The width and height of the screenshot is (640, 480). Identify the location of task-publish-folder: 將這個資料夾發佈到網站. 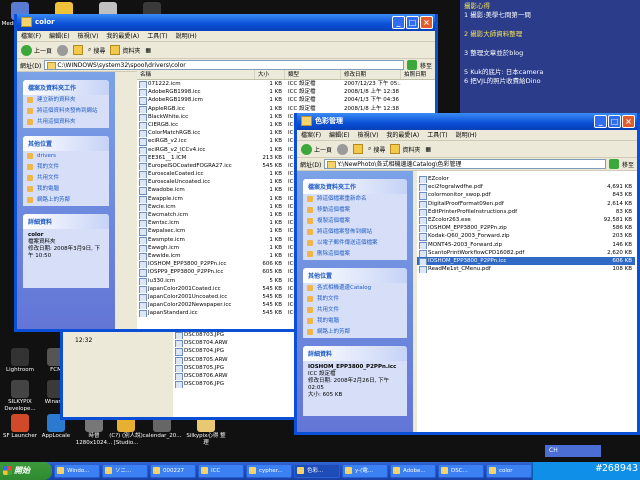
(66, 111).